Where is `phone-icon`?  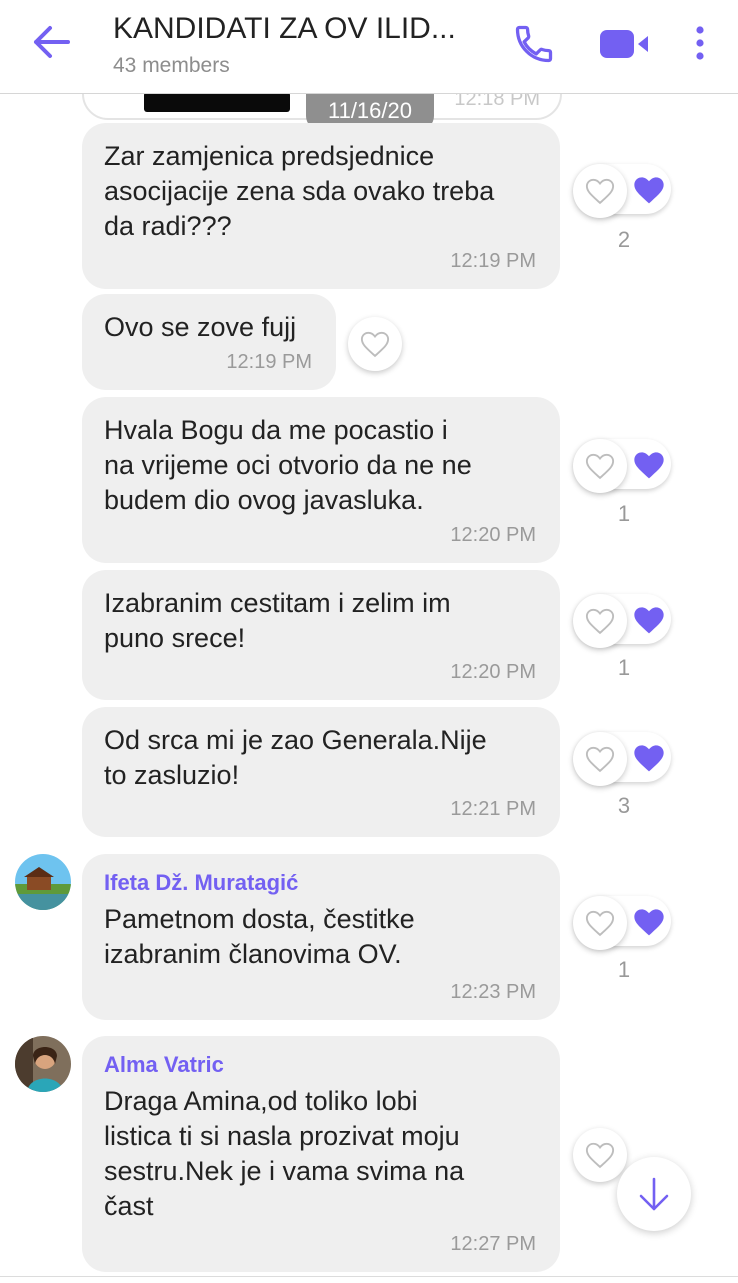
phone-icon is located at coordinates (534, 44).